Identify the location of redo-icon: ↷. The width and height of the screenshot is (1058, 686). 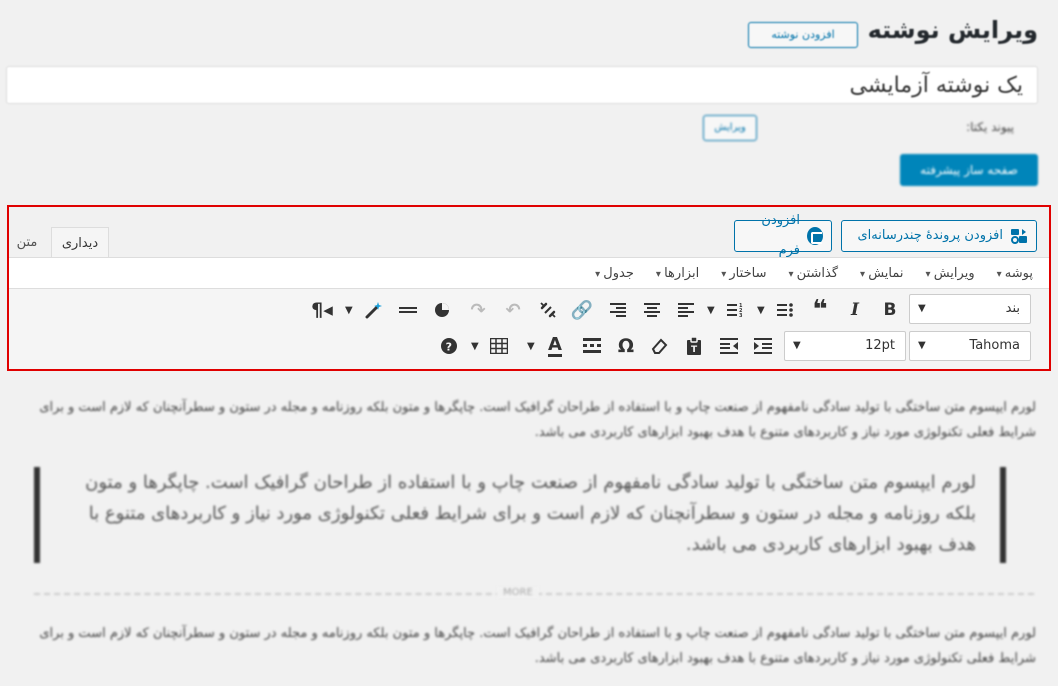
(478, 310).